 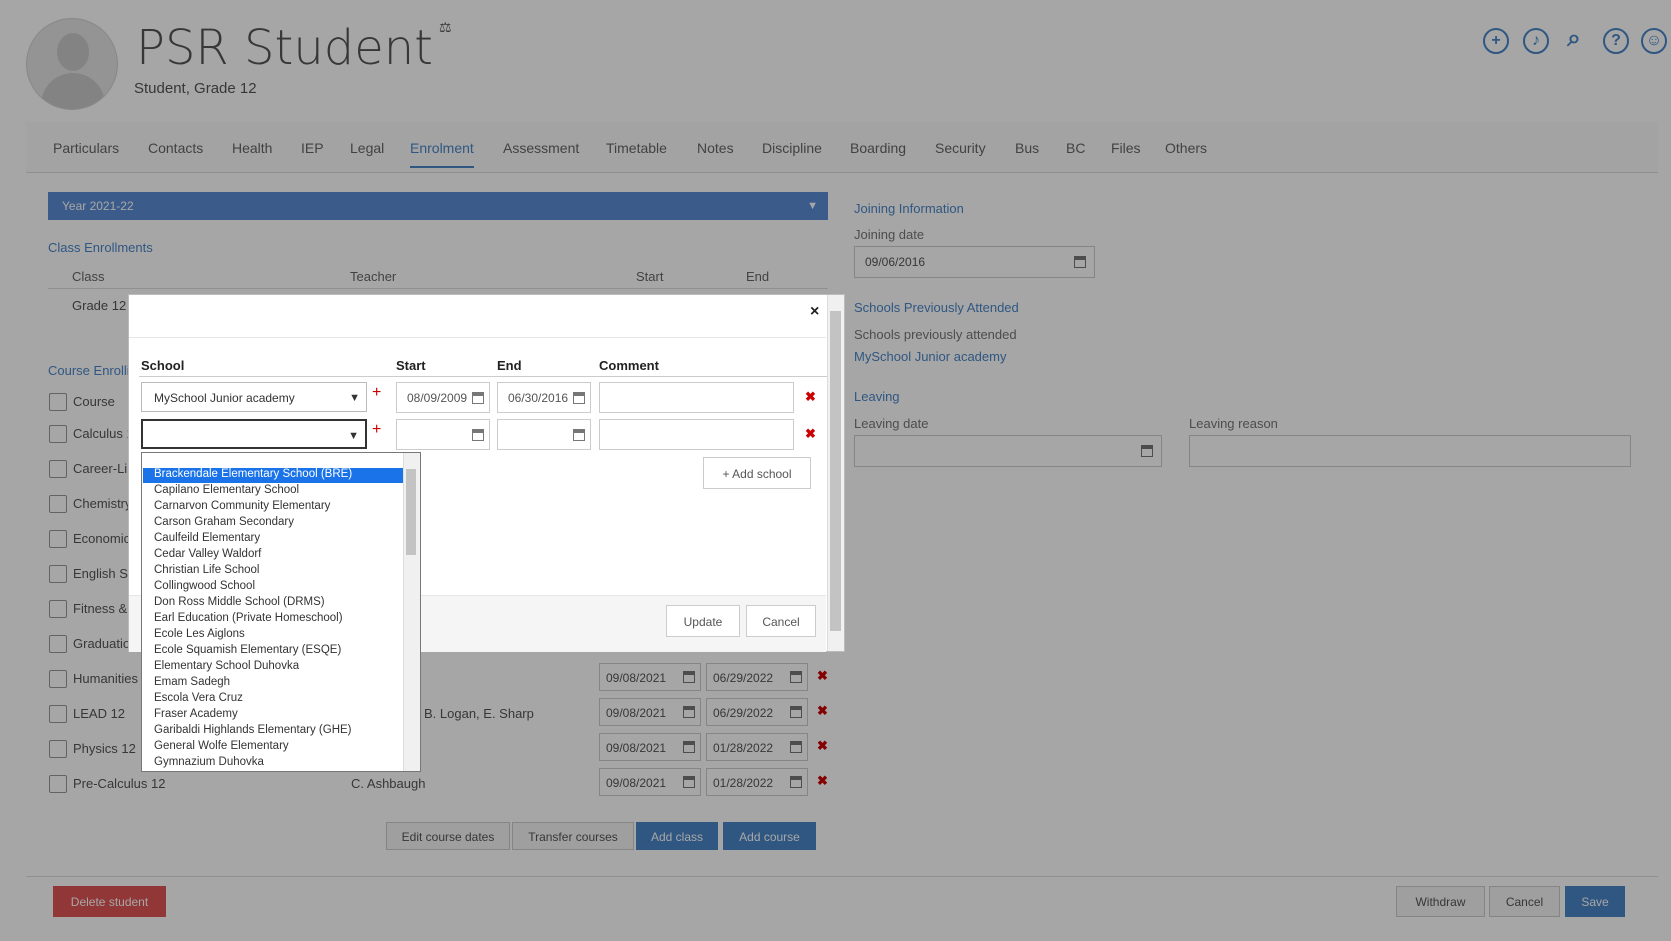 I want to click on add-school-button: + Add school, so click(x=757, y=473).